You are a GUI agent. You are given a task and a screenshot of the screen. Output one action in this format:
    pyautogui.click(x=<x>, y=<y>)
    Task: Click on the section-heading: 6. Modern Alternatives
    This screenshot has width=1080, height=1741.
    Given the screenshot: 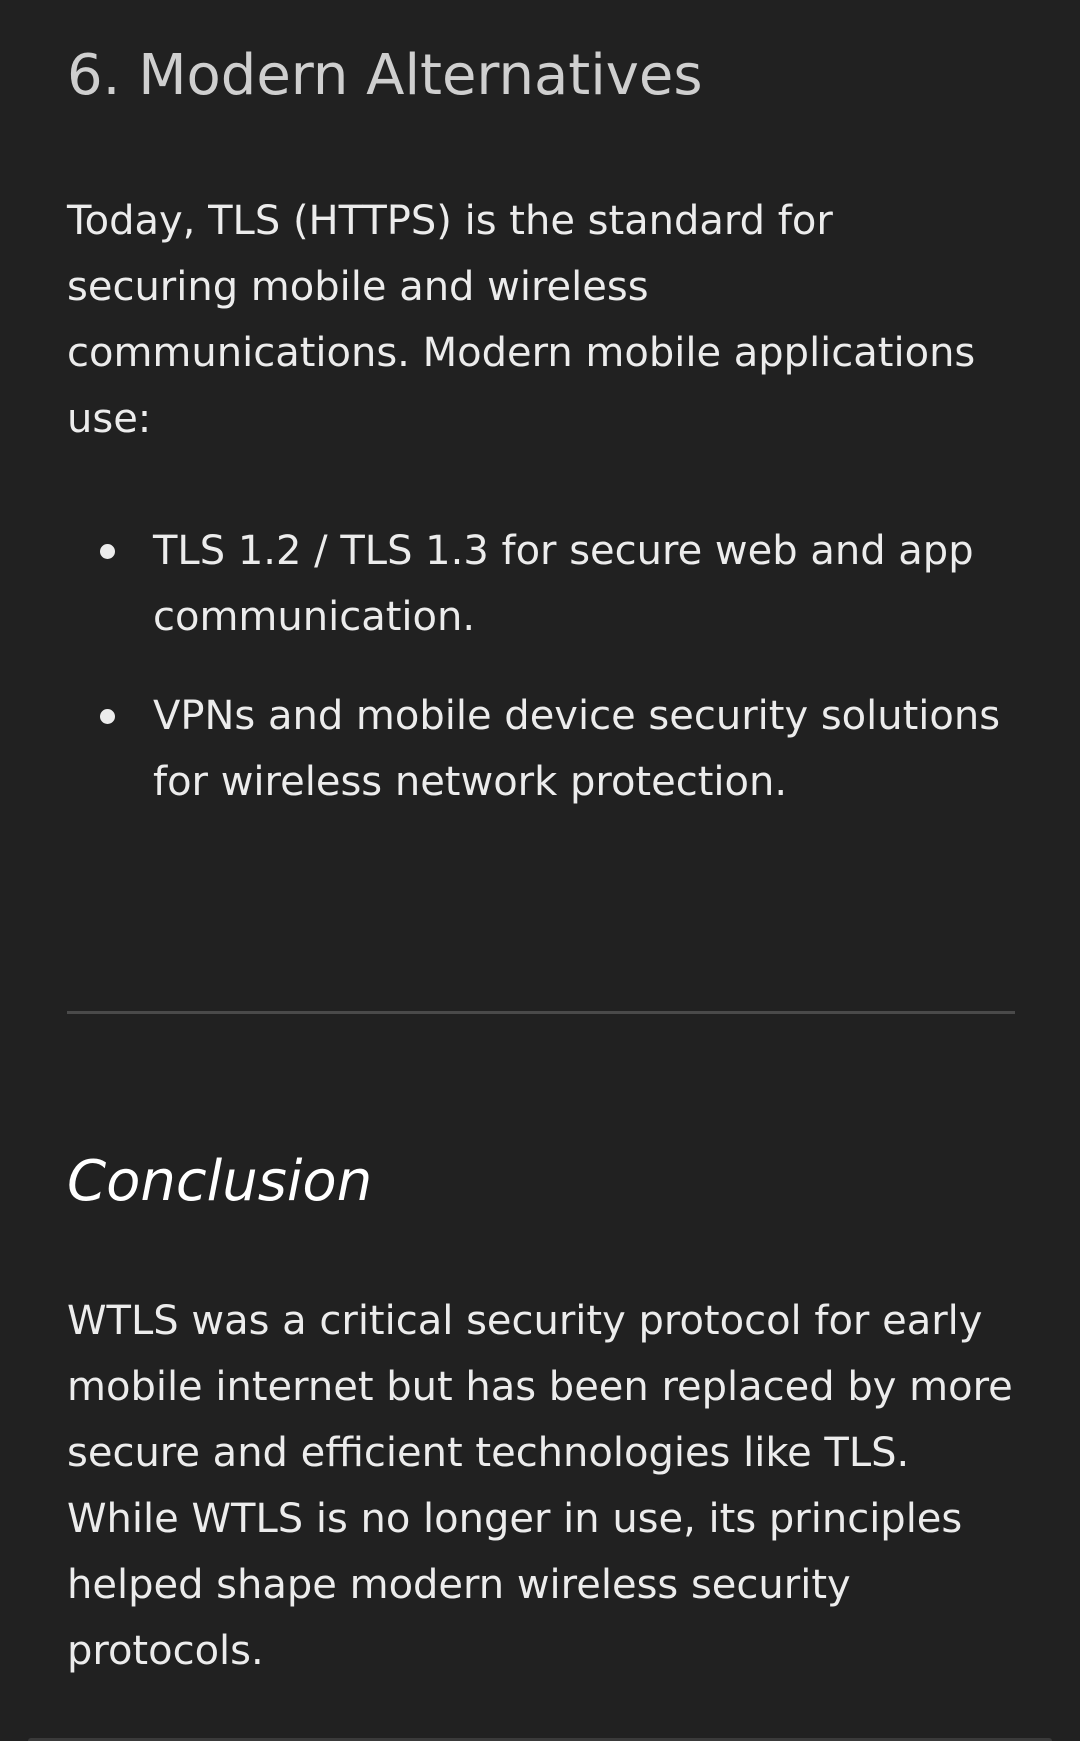 What is the action you would take?
    pyautogui.click(x=385, y=75)
    